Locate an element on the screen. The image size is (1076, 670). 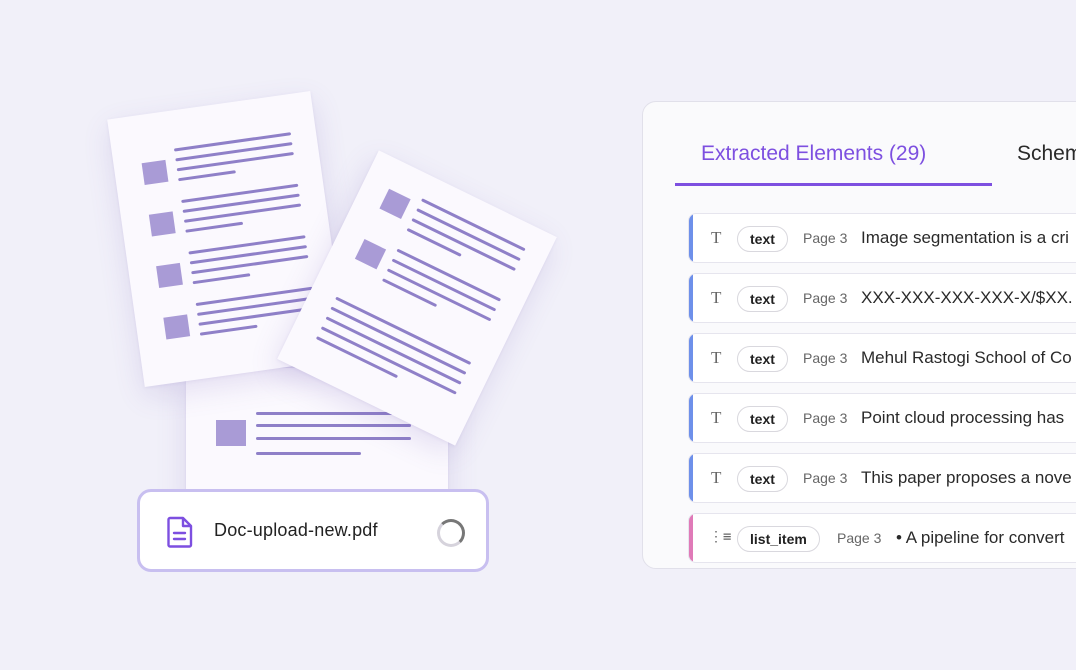
element-snippet: Mehul Rastogi School of Co is located at coordinates (966, 357).